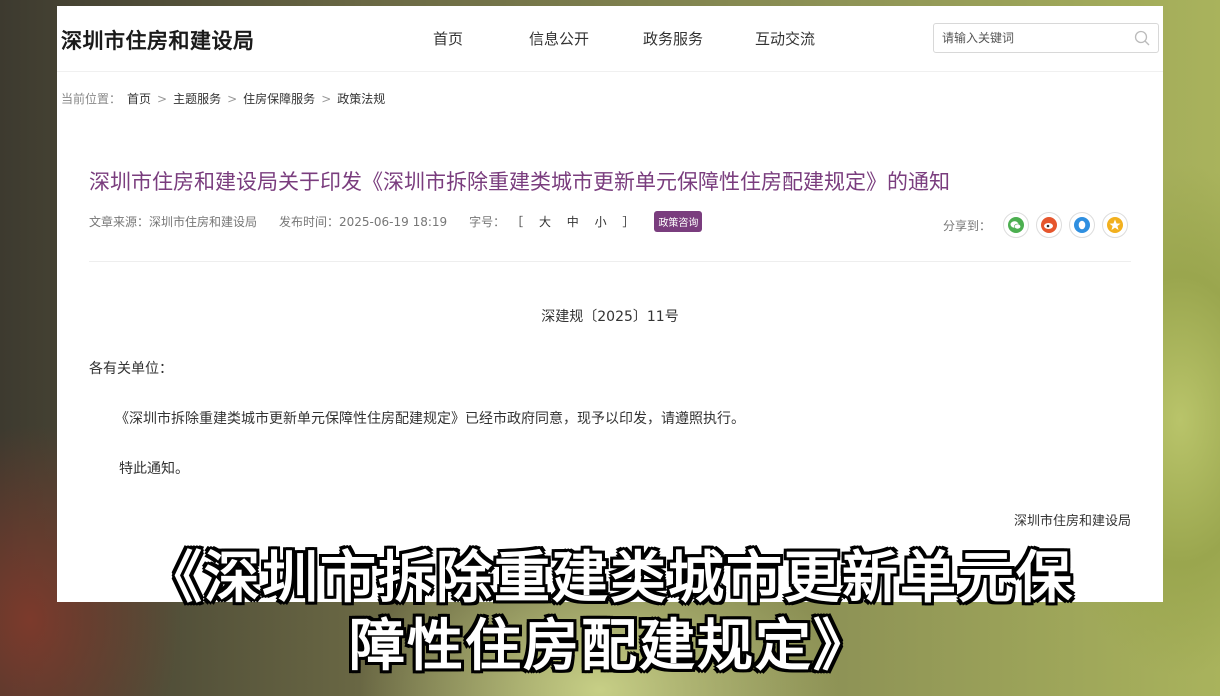 This screenshot has height=696, width=1220. I want to click on font-size-options: ［ 大 中 小 ］, so click(575, 221).